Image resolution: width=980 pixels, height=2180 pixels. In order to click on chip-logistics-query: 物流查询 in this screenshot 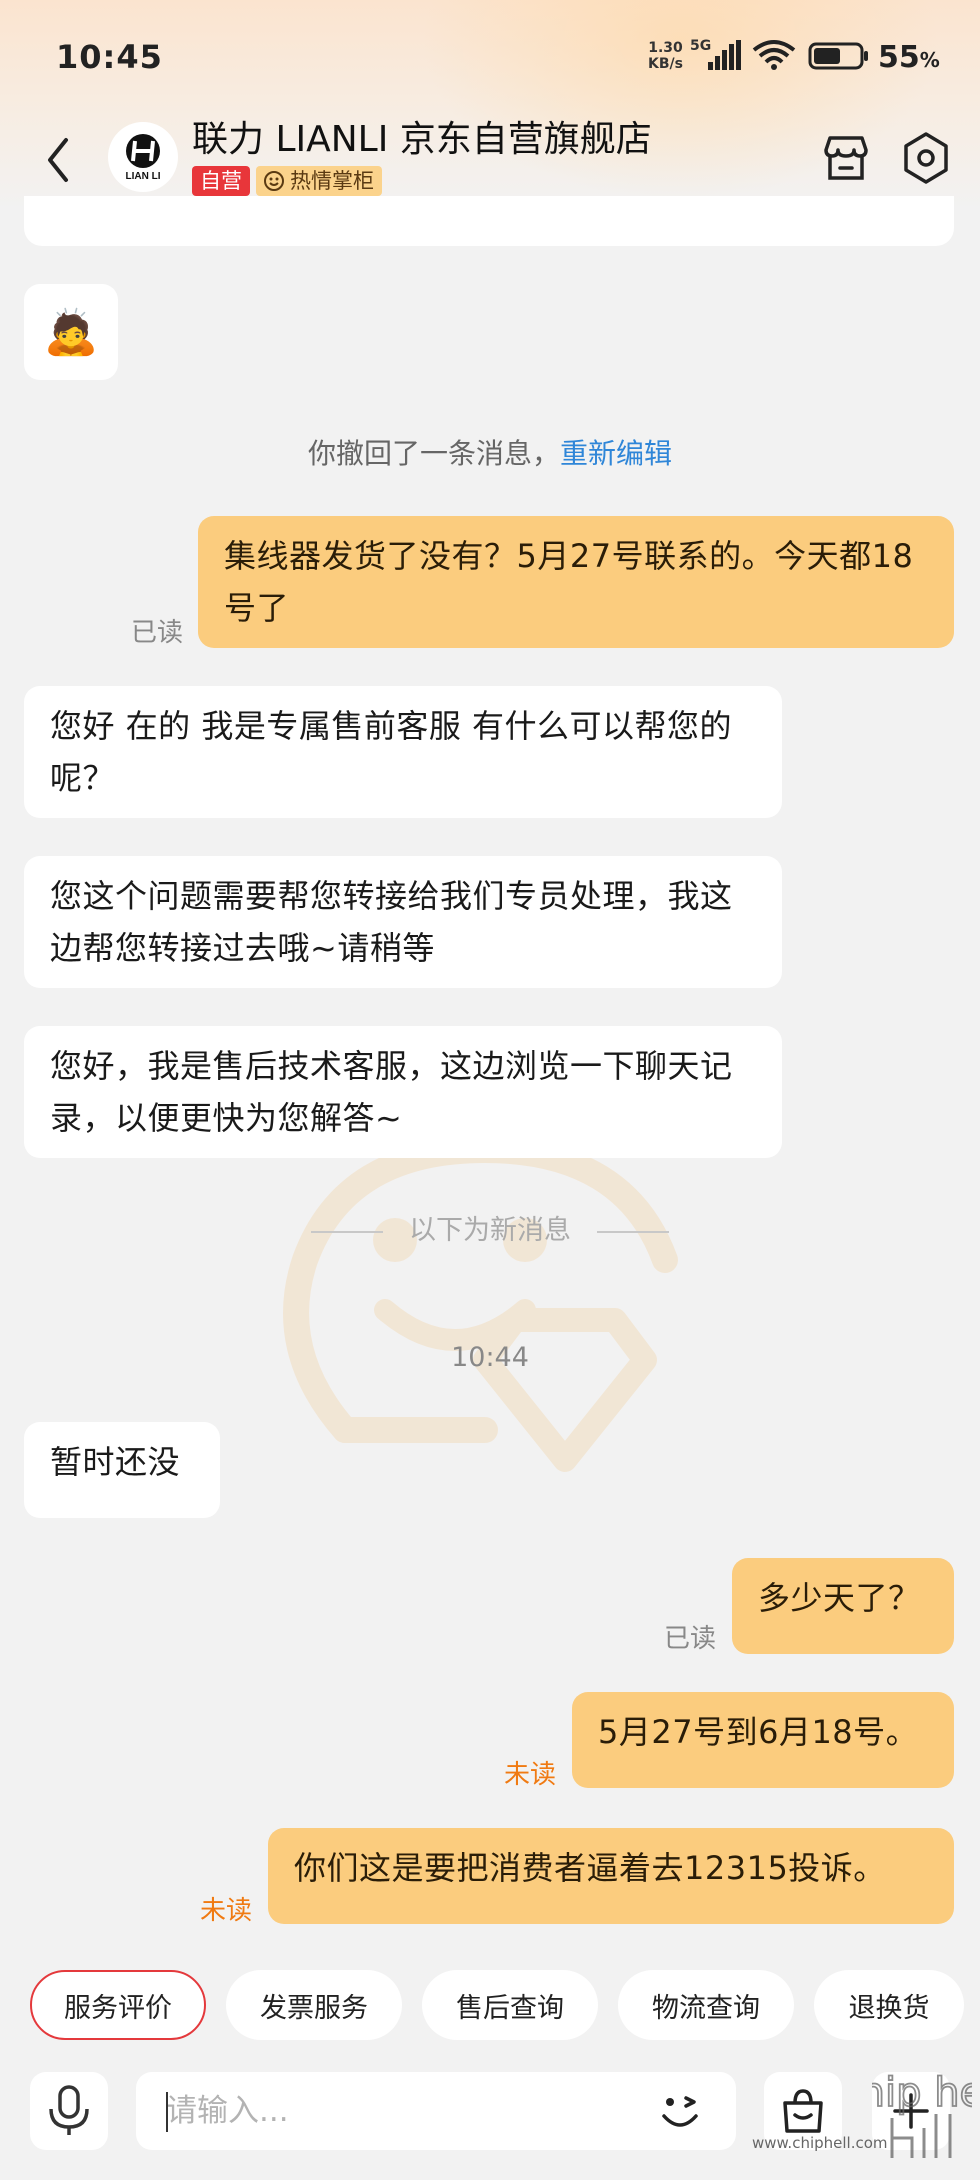, I will do `click(706, 2005)`.